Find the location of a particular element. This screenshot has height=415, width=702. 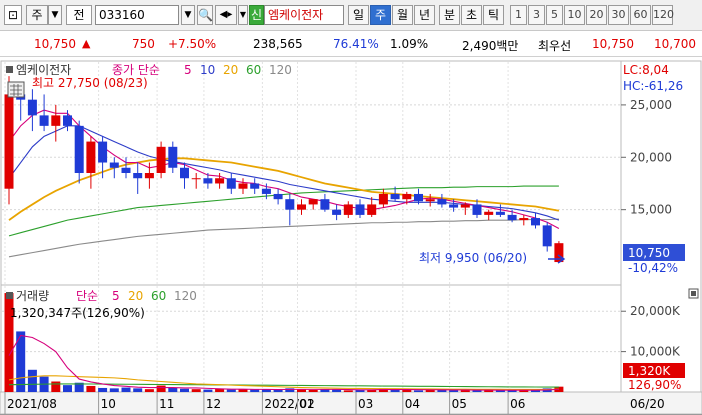

grid-table-icon-lines is located at coordinates (16, 90).